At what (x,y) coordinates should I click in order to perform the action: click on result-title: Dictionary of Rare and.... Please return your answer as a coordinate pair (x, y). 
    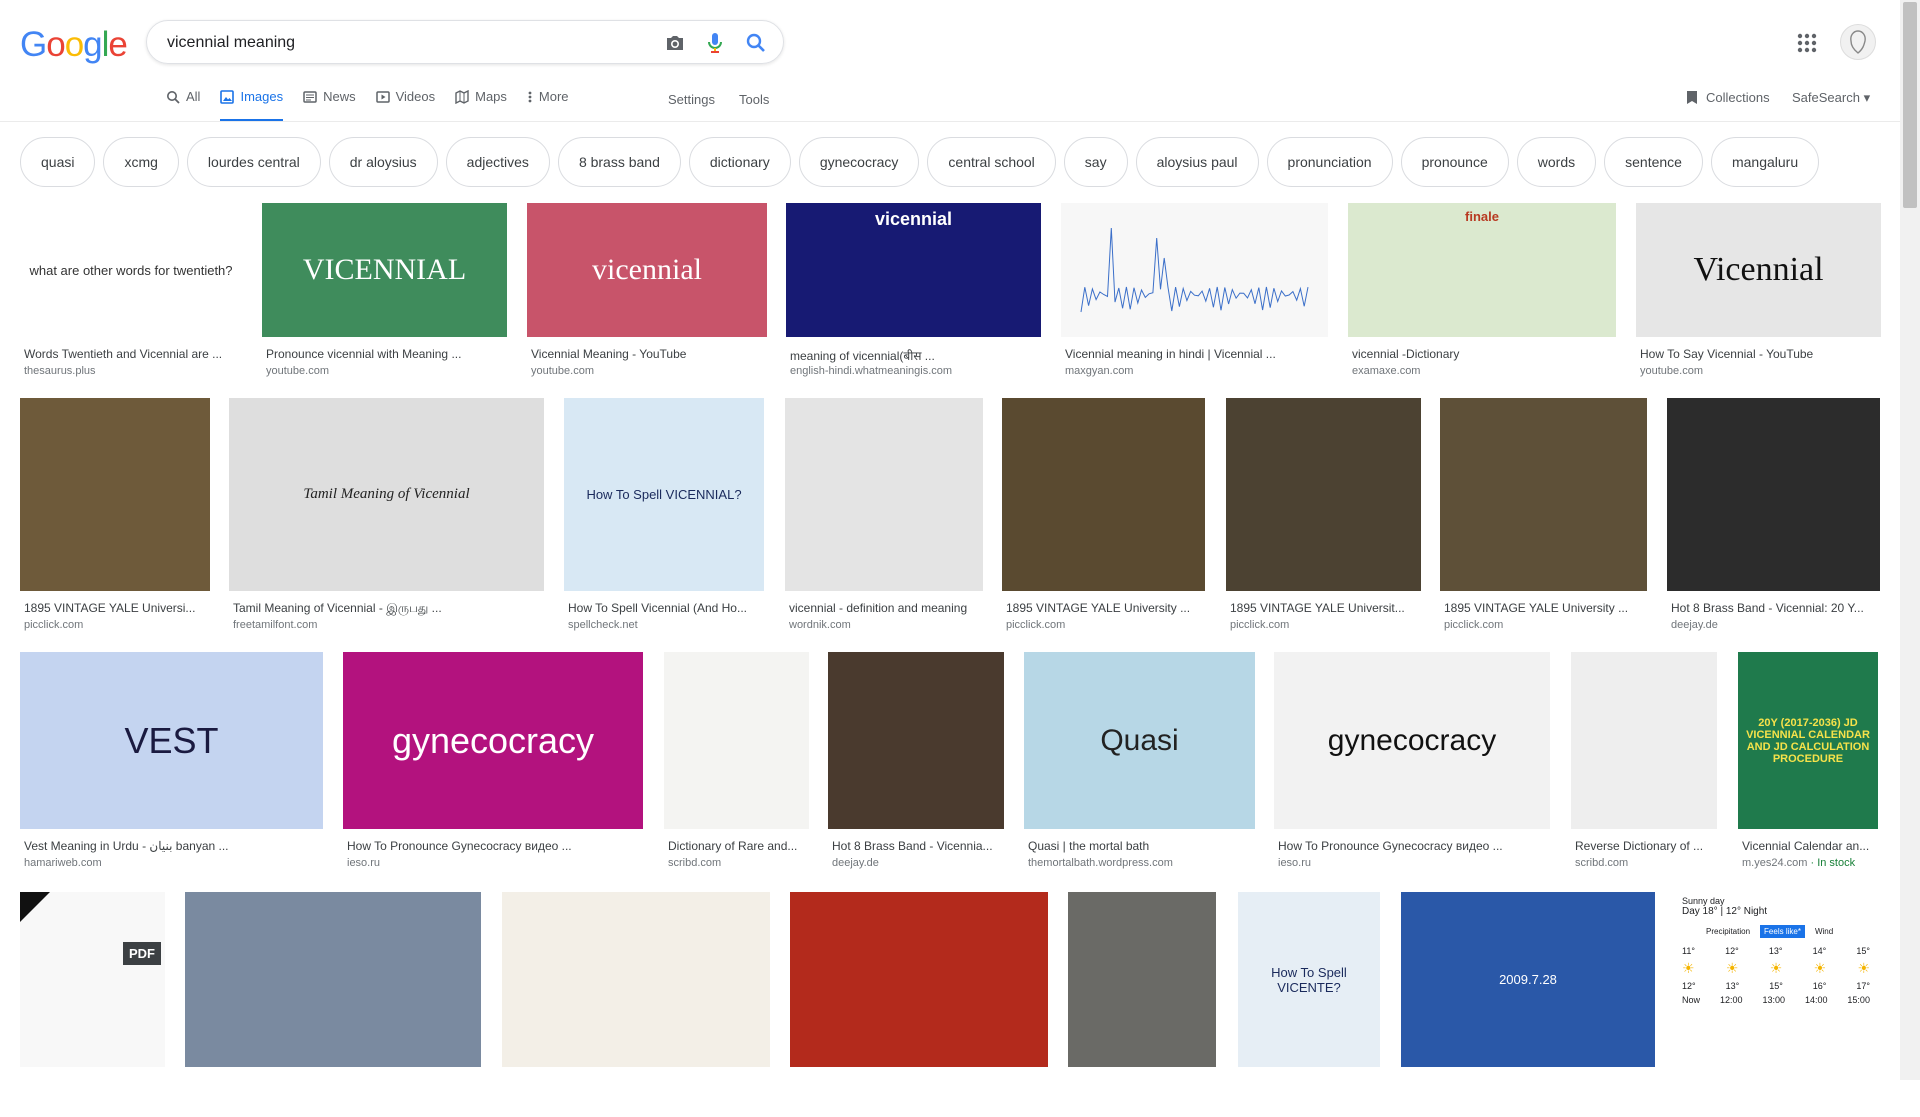
    Looking at the image, I should click on (737, 846).